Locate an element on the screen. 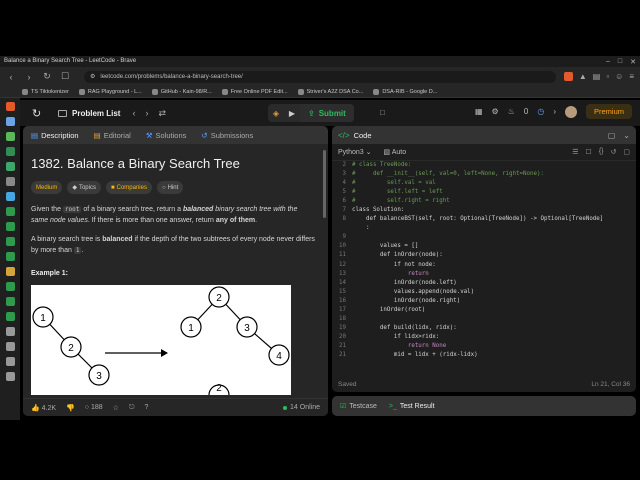 This screenshot has height=480, width=640. brave-rewards-icon: ▲ is located at coordinates (583, 76).